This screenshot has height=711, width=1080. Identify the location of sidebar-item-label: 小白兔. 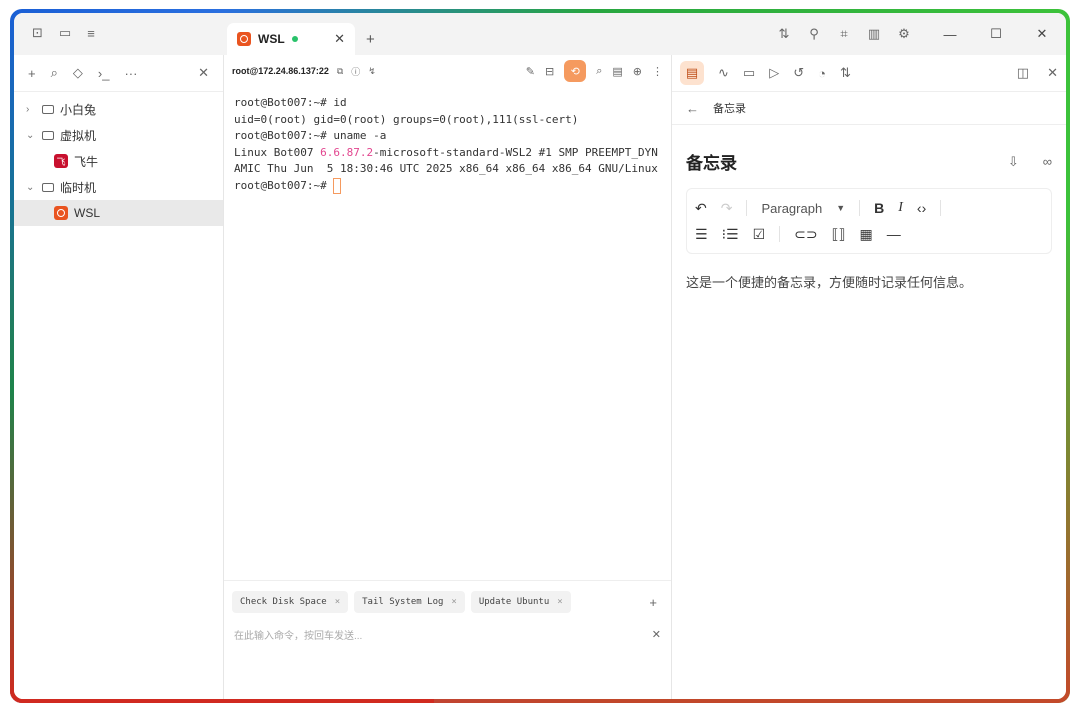
(78, 109).